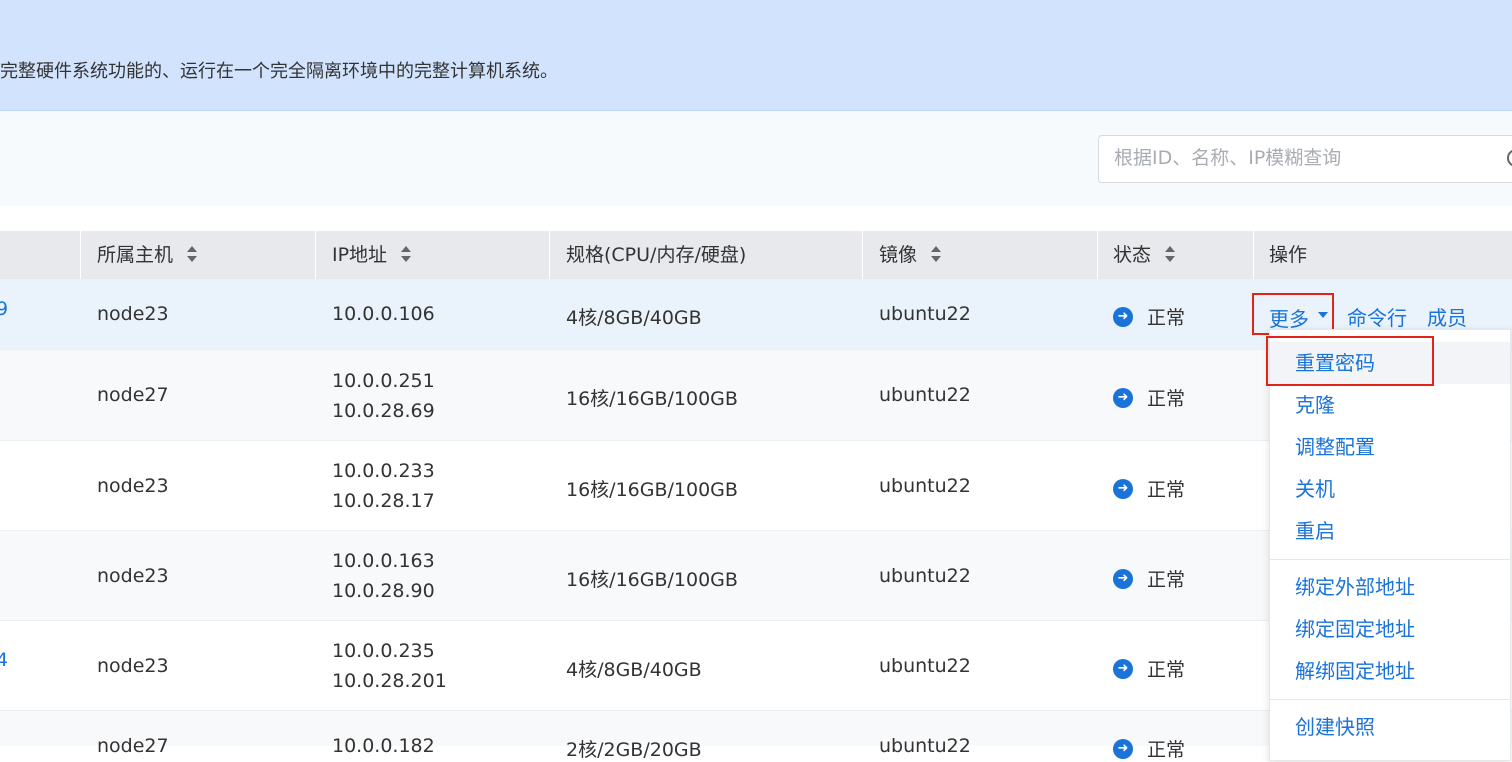 This screenshot has height=762, width=1512. What do you see at coordinates (383, 591) in the screenshot?
I see `ip-secondary: 10.0.28.90` at bounding box center [383, 591].